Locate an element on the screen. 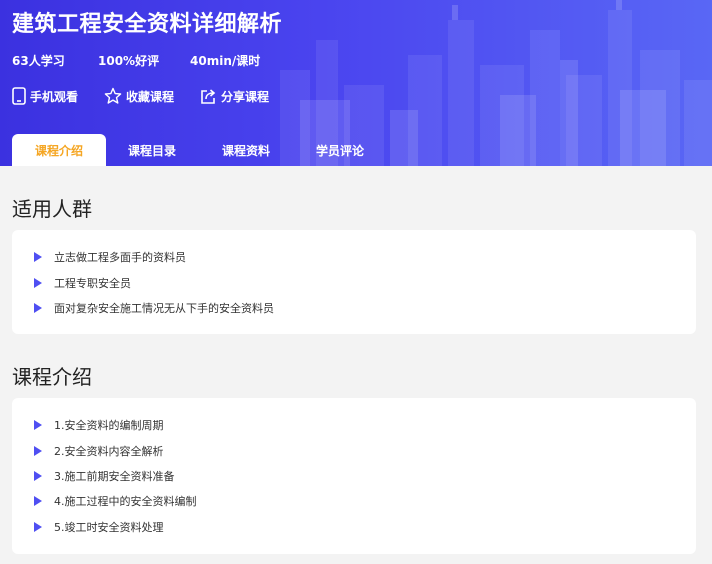 This screenshot has height=564, width=712. tab-course-intro: 课程介绍 is located at coordinates (59, 150).